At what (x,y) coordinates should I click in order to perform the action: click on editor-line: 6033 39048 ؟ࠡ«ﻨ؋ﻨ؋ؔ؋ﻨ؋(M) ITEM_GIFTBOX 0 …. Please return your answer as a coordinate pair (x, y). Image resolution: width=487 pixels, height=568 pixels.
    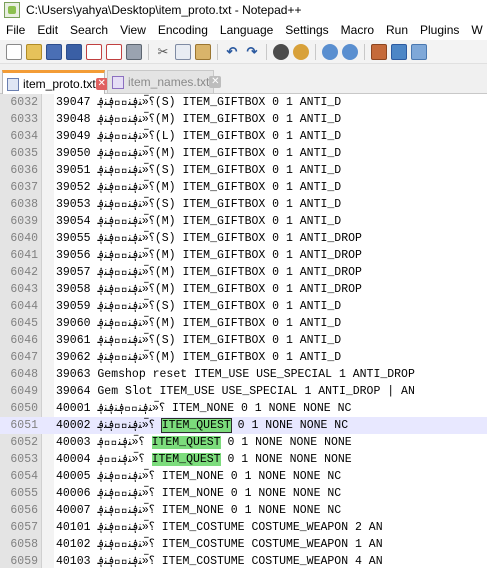
    Looking at the image, I should click on (243, 119).